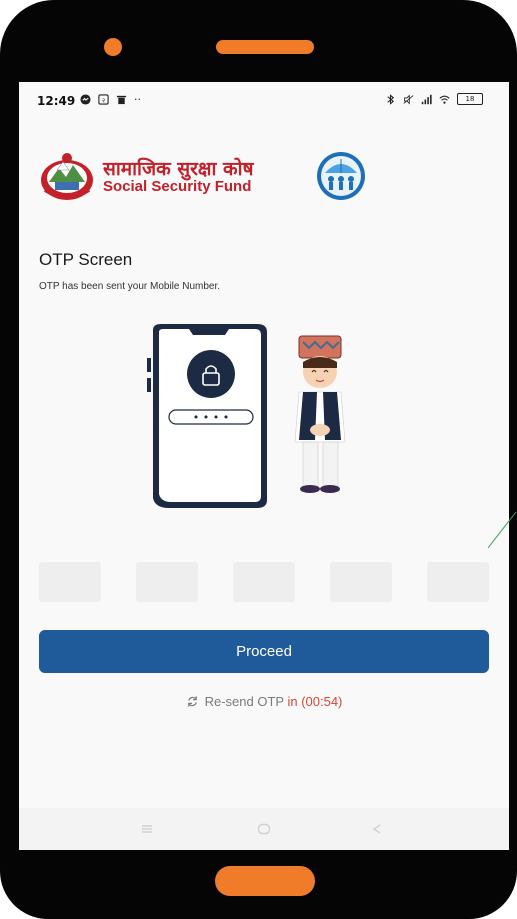 This screenshot has height=919, width=517. Describe the element at coordinates (209, 177) in the screenshot. I see `ssf-logo: सामाजिक सुरक्षा कोष Social Security Fund` at that location.